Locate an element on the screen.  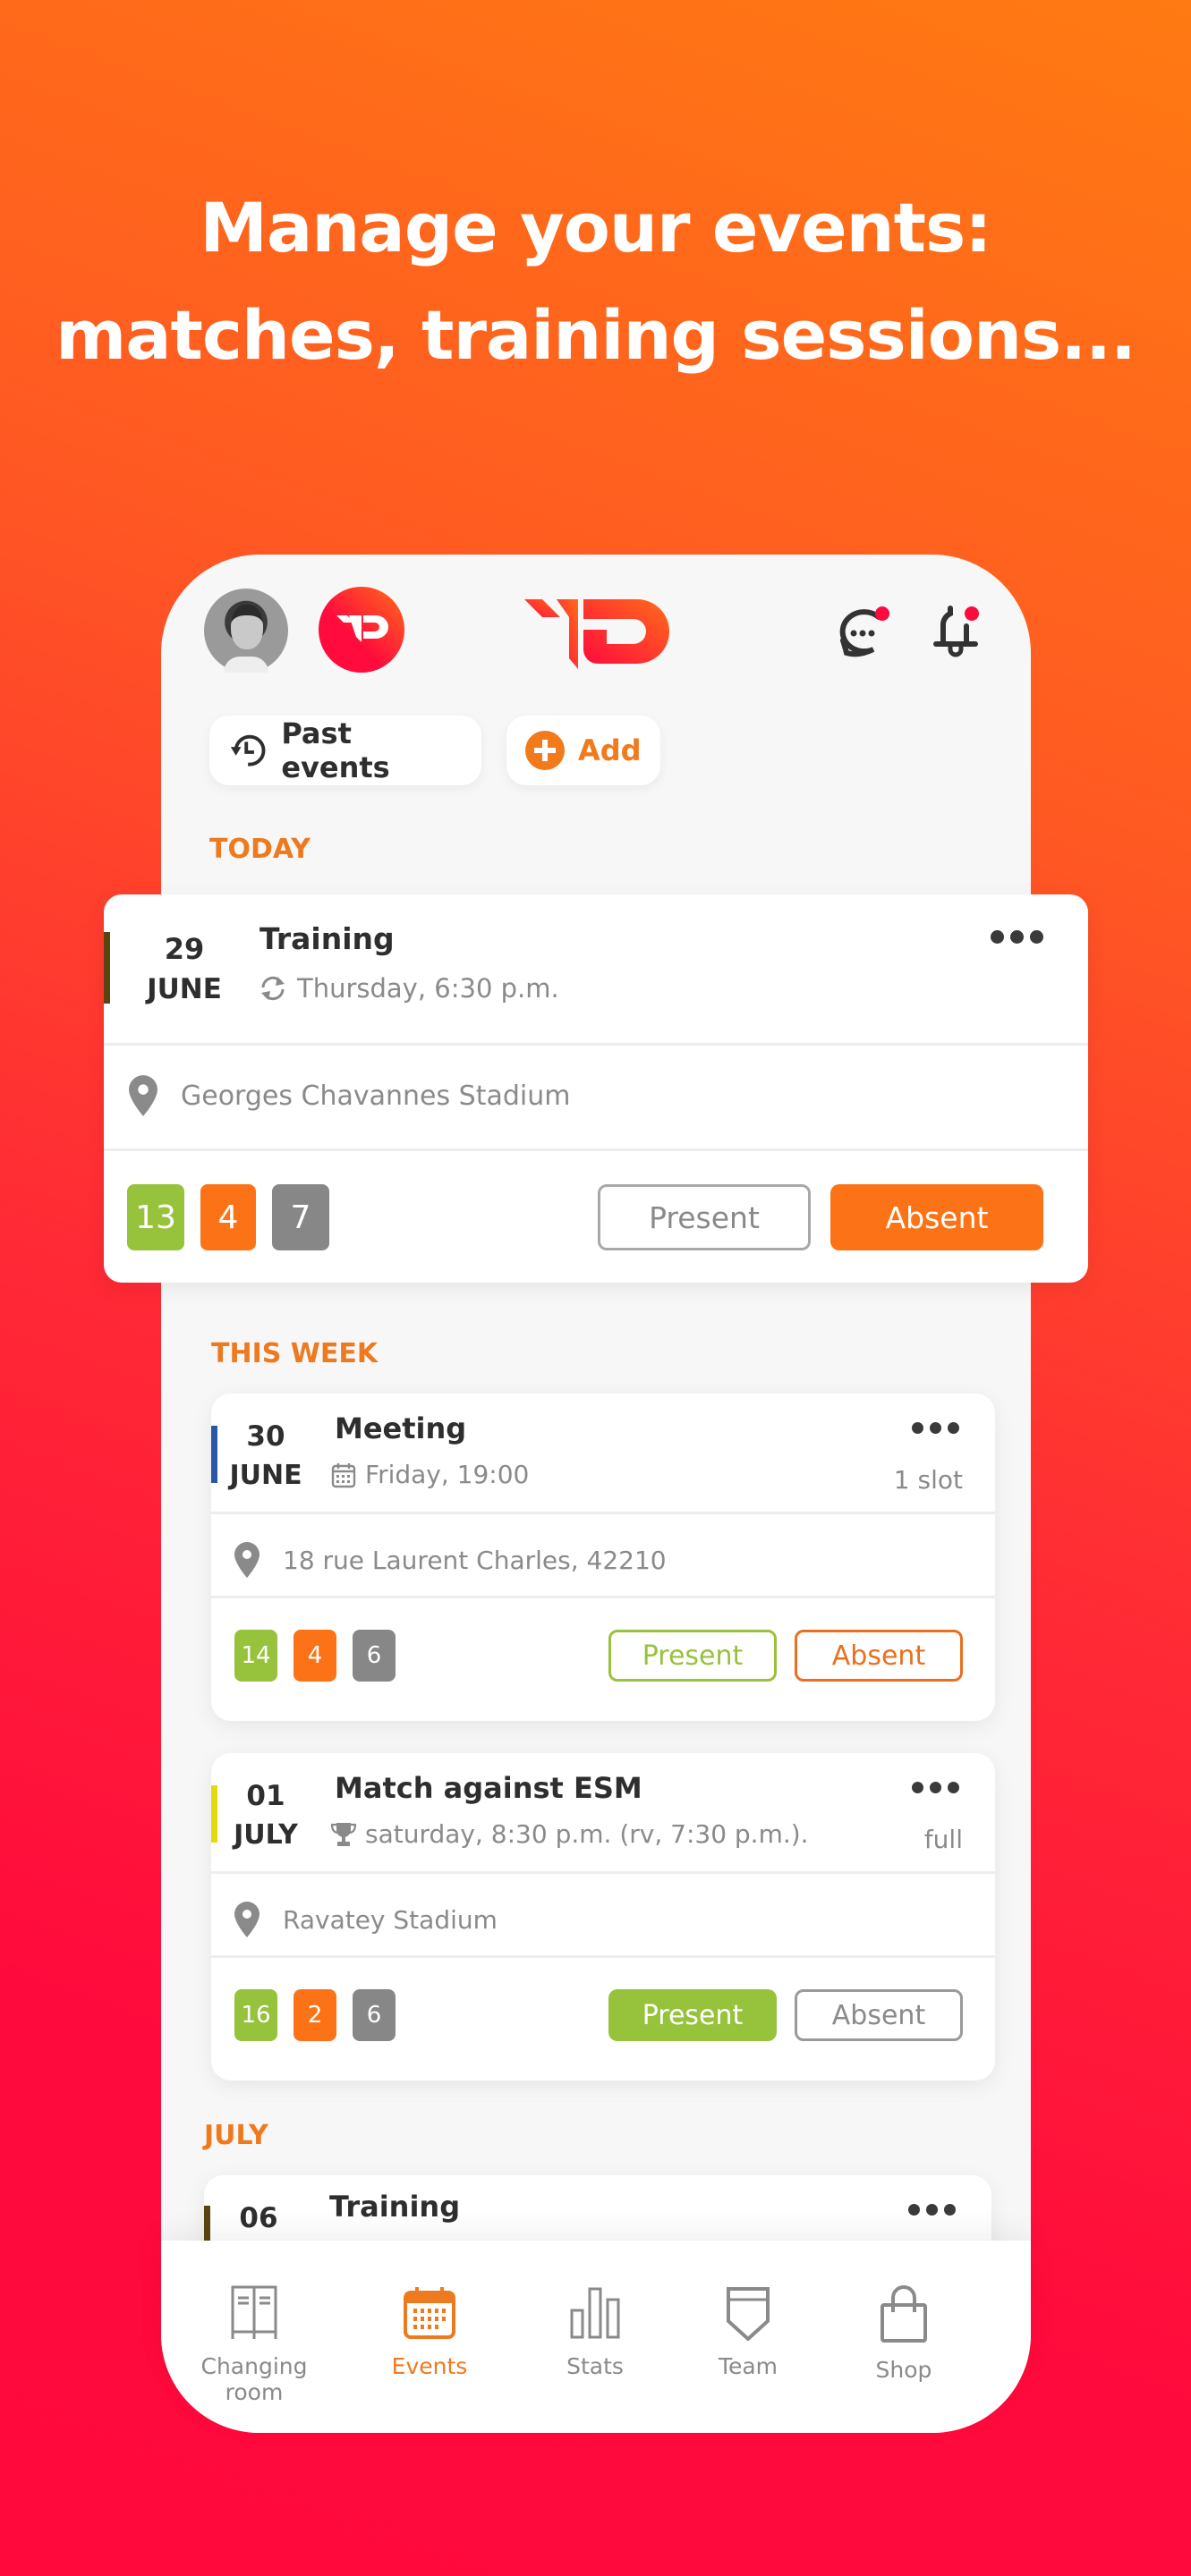
unknown-count-badge: 7 is located at coordinates (300, 1217).